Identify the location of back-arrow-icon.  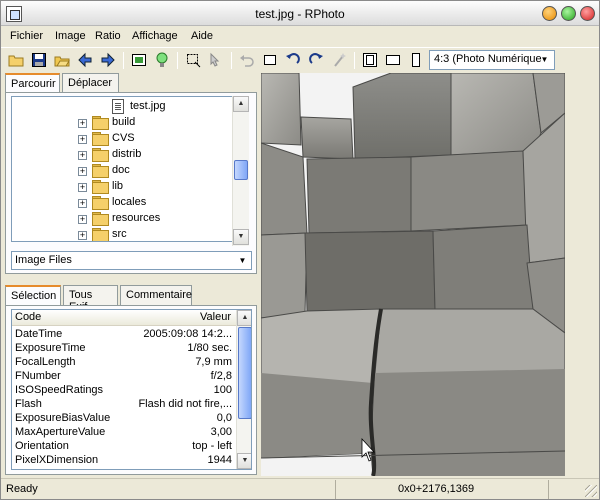
(85, 60).